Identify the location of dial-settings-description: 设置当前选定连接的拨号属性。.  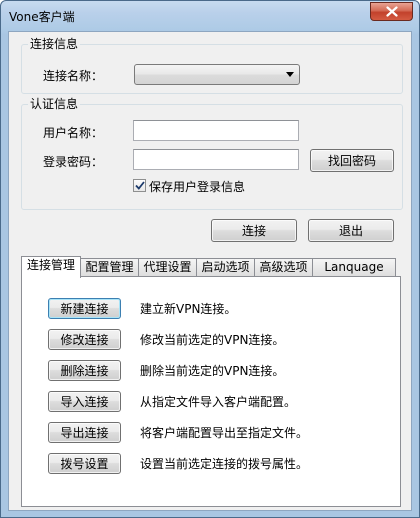
(224, 464).